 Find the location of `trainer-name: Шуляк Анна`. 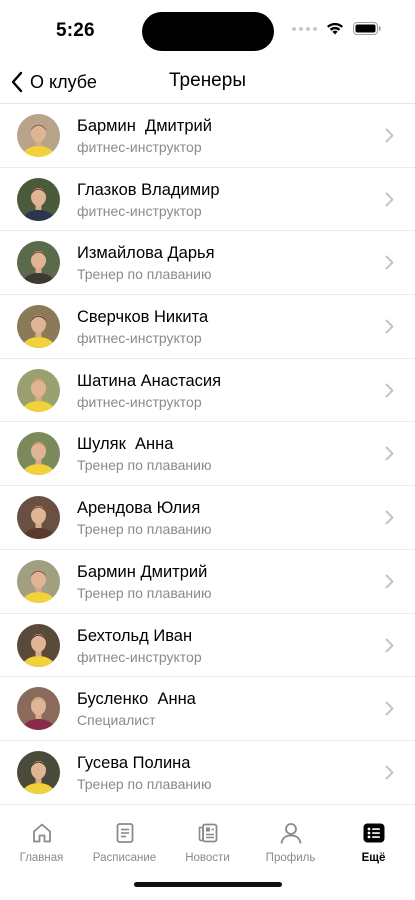

trainer-name: Шуляк Анна is located at coordinates (125, 444).